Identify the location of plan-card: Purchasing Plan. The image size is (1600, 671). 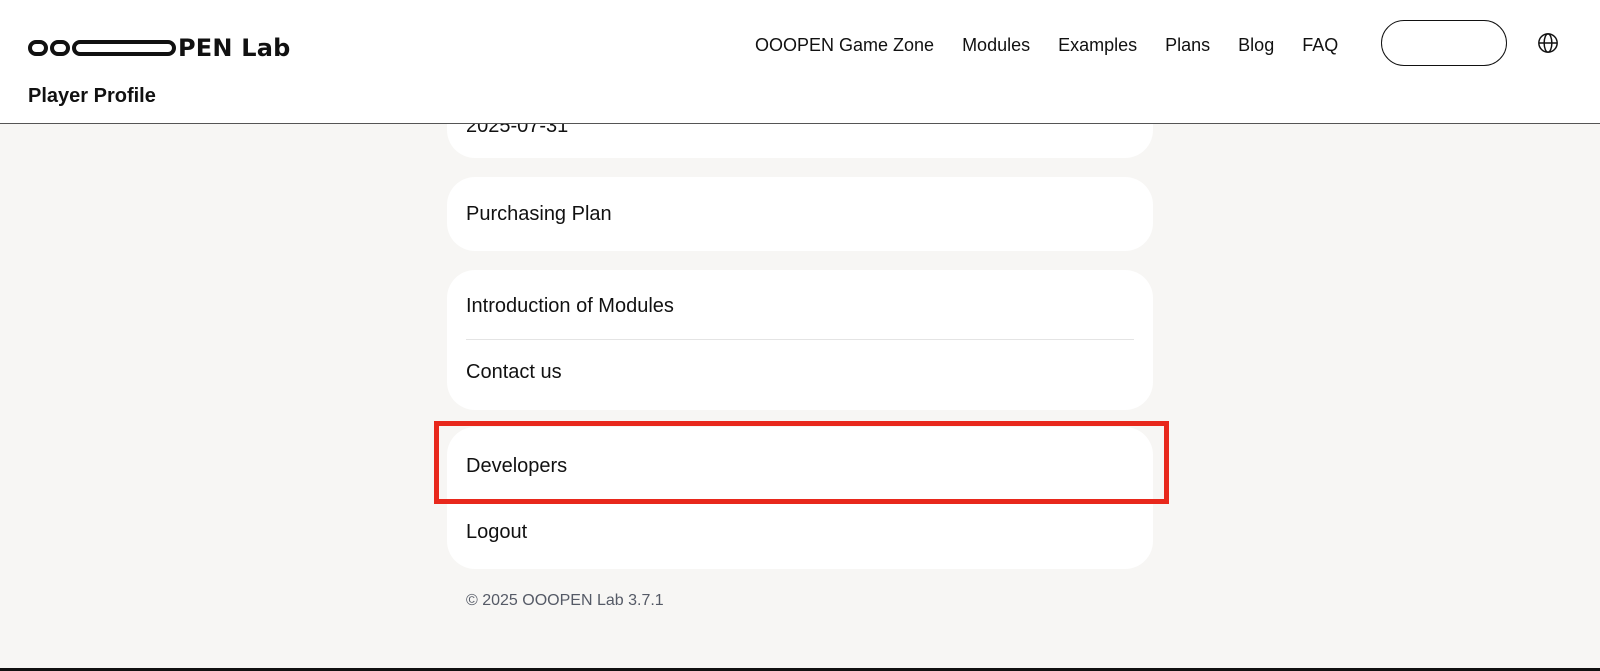
(800, 214).